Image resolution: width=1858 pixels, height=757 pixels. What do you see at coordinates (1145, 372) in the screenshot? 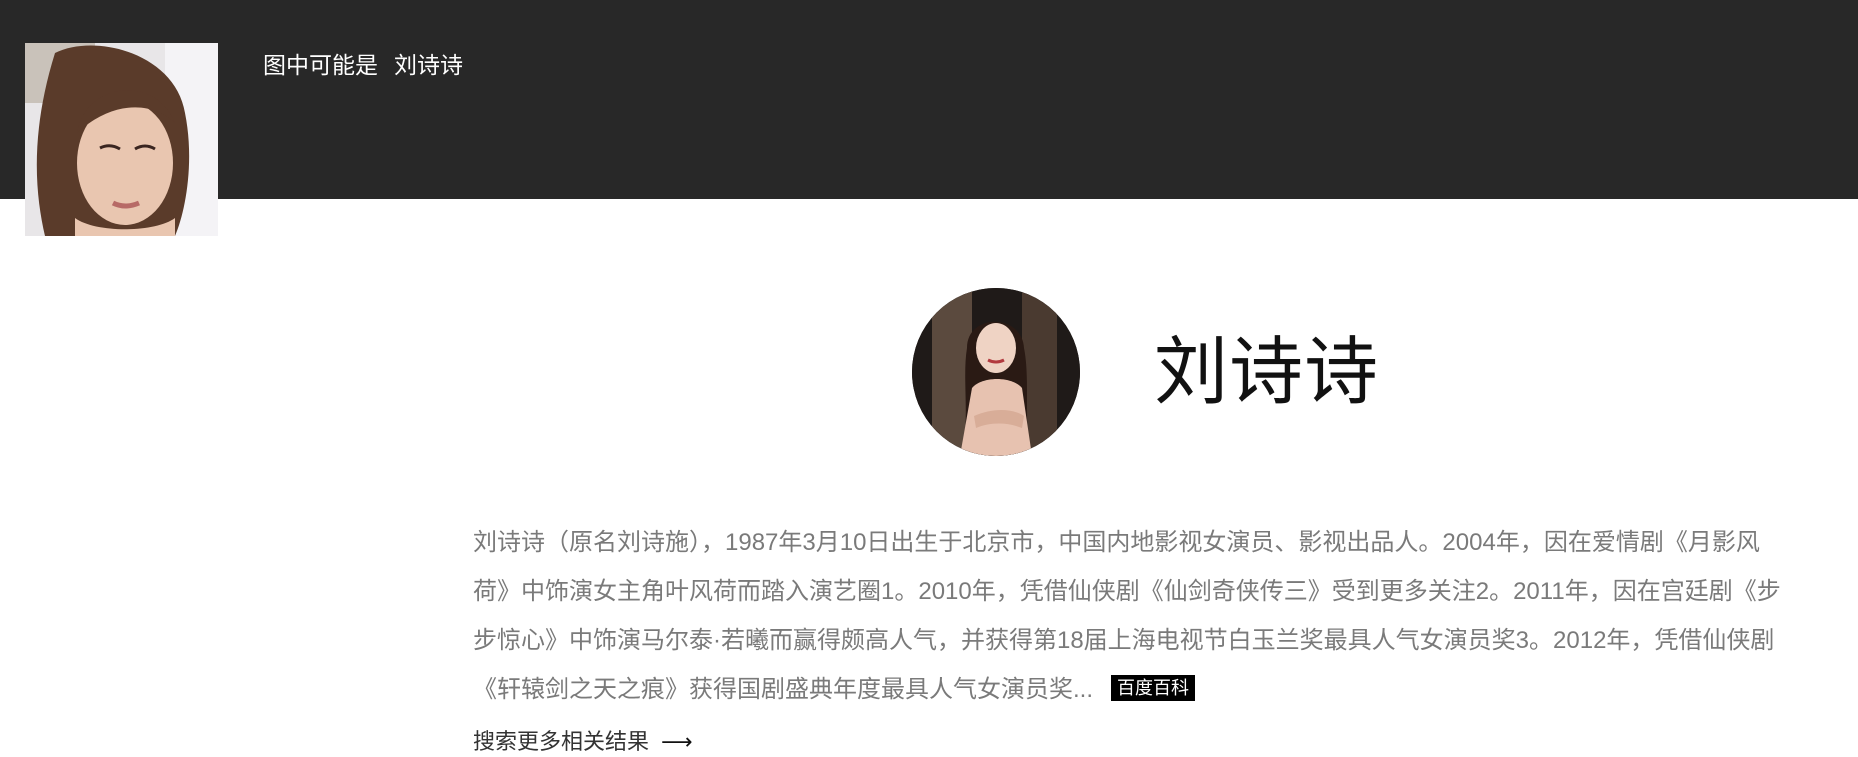
I see `entity-card-header: 刘诗诗` at bounding box center [1145, 372].